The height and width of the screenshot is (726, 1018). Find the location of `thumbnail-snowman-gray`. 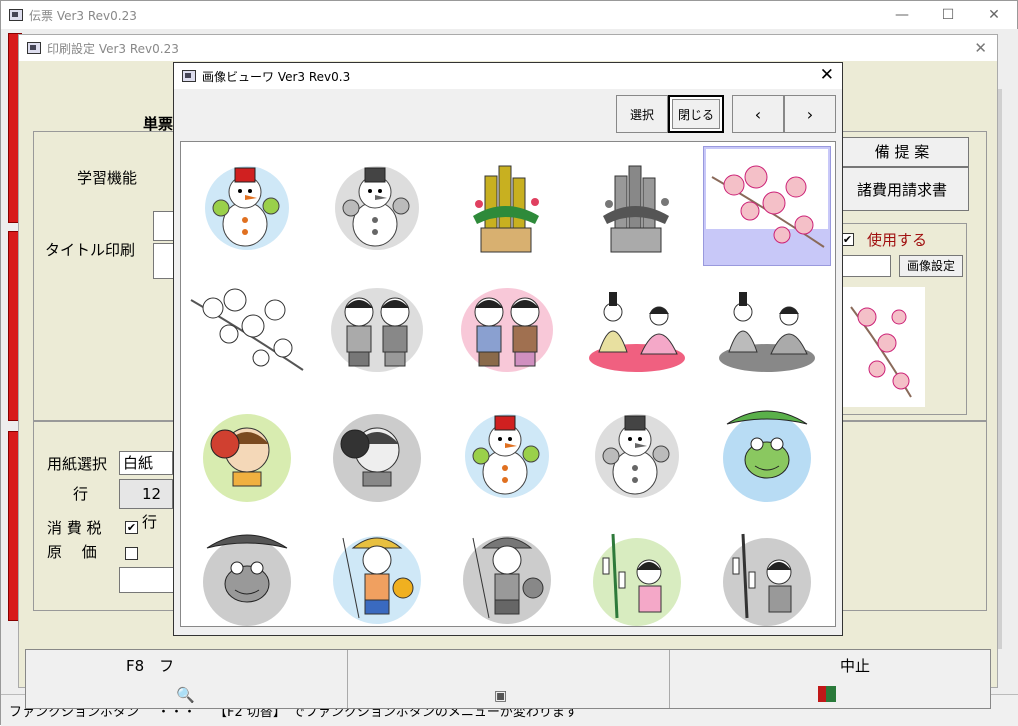

thumbnail-snowman-gray is located at coordinates (377, 206).